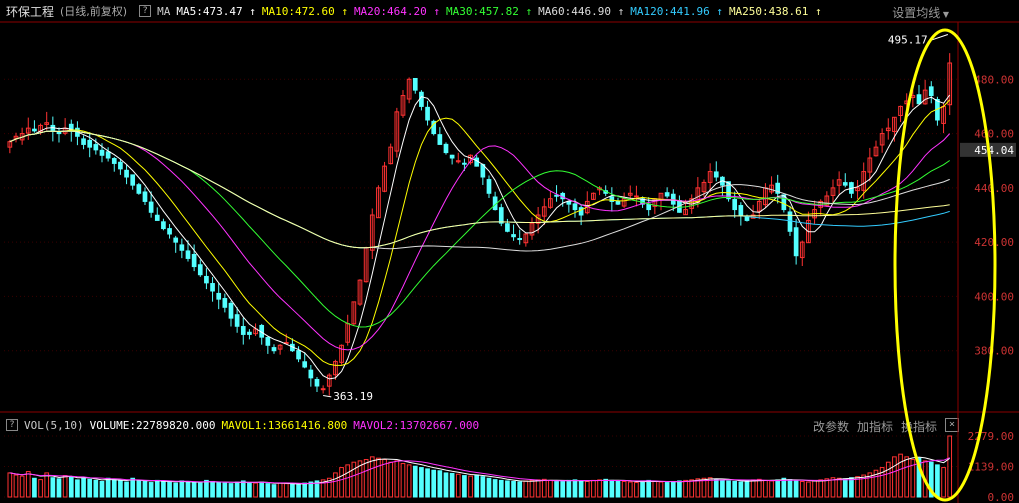  Describe the element at coordinates (327, 396) in the screenshot. I see `low-arrow` at that location.